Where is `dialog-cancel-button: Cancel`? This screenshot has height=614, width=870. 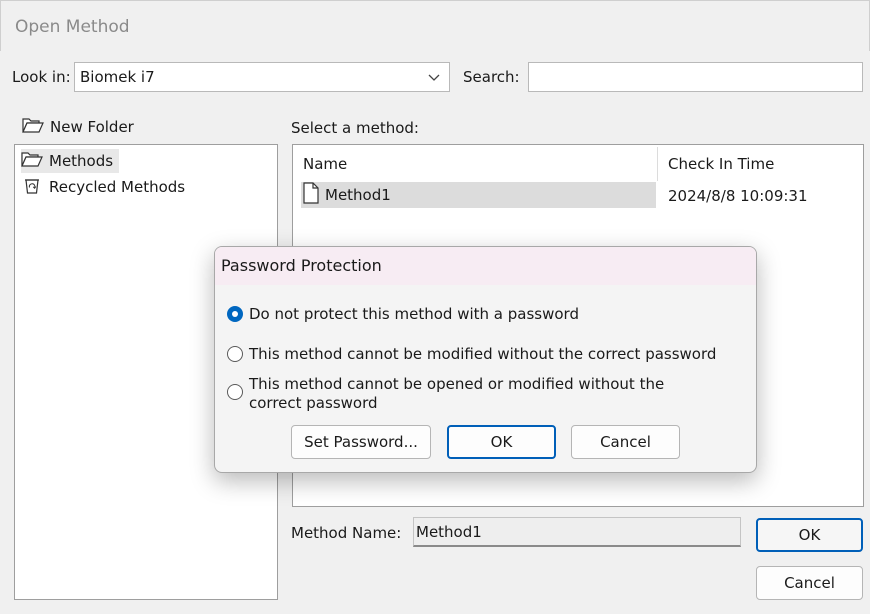
dialog-cancel-button: Cancel is located at coordinates (625, 442).